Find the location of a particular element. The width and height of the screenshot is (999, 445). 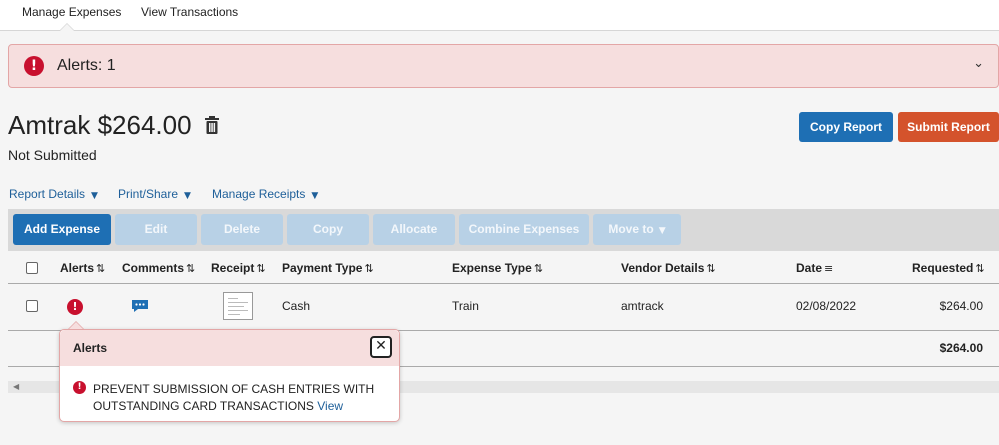

header-alerts: Alerts ⇅ is located at coordinates (82, 268).